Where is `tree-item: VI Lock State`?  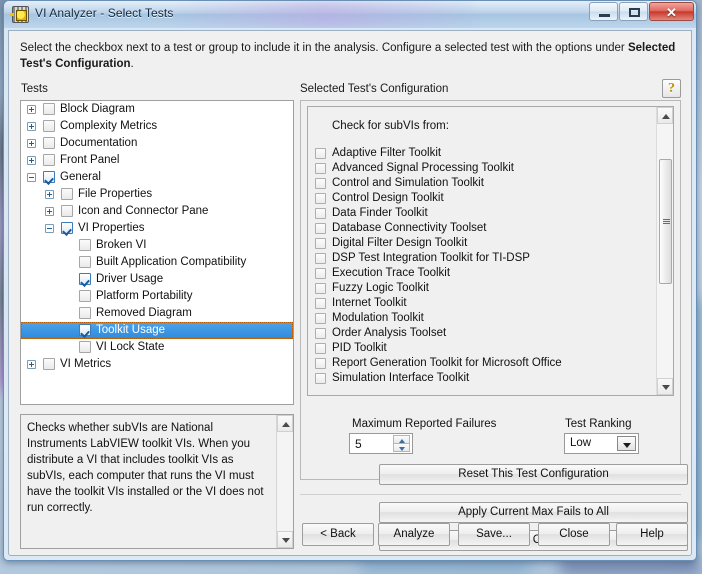 tree-item: VI Lock State is located at coordinates (157, 347).